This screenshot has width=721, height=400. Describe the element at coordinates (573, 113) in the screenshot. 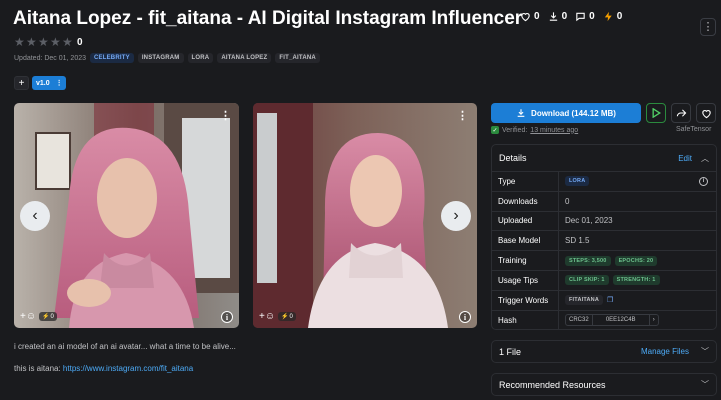

I see `download-label: Download (144.12 MB)` at that location.